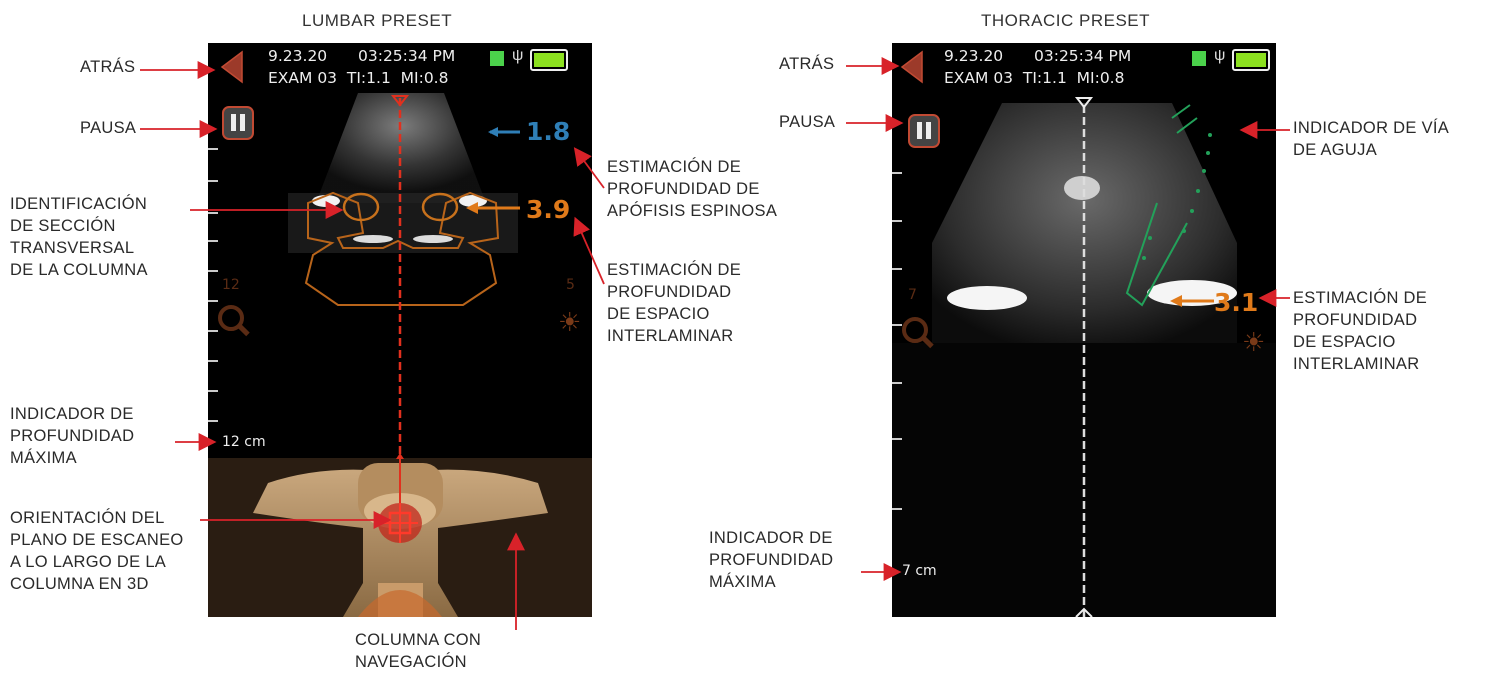 Image resolution: width=1497 pixels, height=679 pixels. What do you see at coordinates (570, 285) in the screenshot?
I see `gain-level: 5` at bounding box center [570, 285].